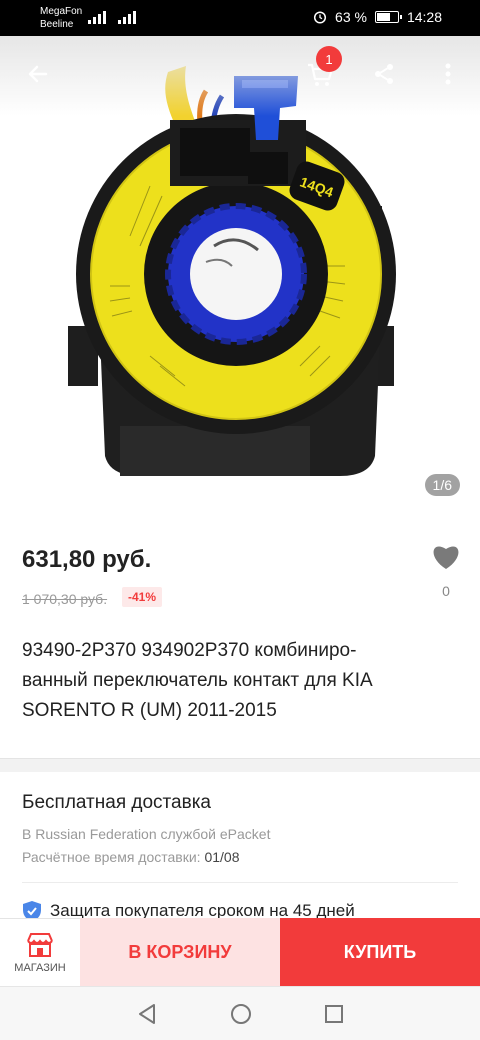 The image size is (480, 1040). Describe the element at coordinates (240, 882) in the screenshot. I see `divider` at that location.